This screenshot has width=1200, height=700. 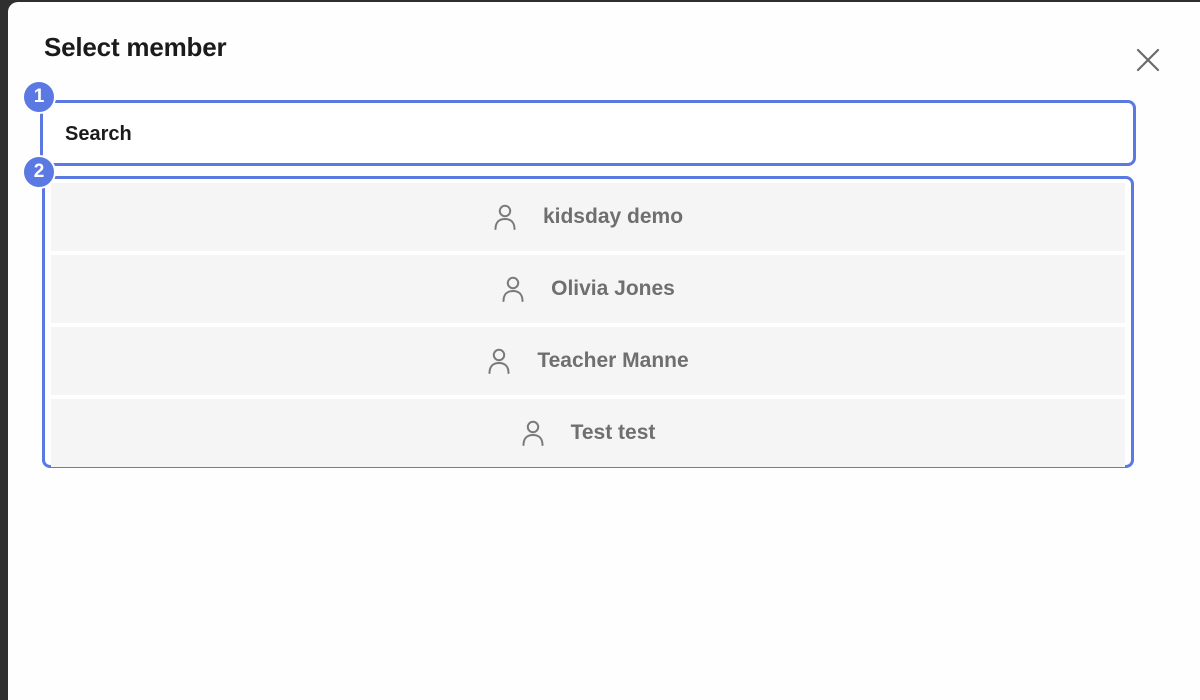 I want to click on close-icon, so click(x=1148, y=60).